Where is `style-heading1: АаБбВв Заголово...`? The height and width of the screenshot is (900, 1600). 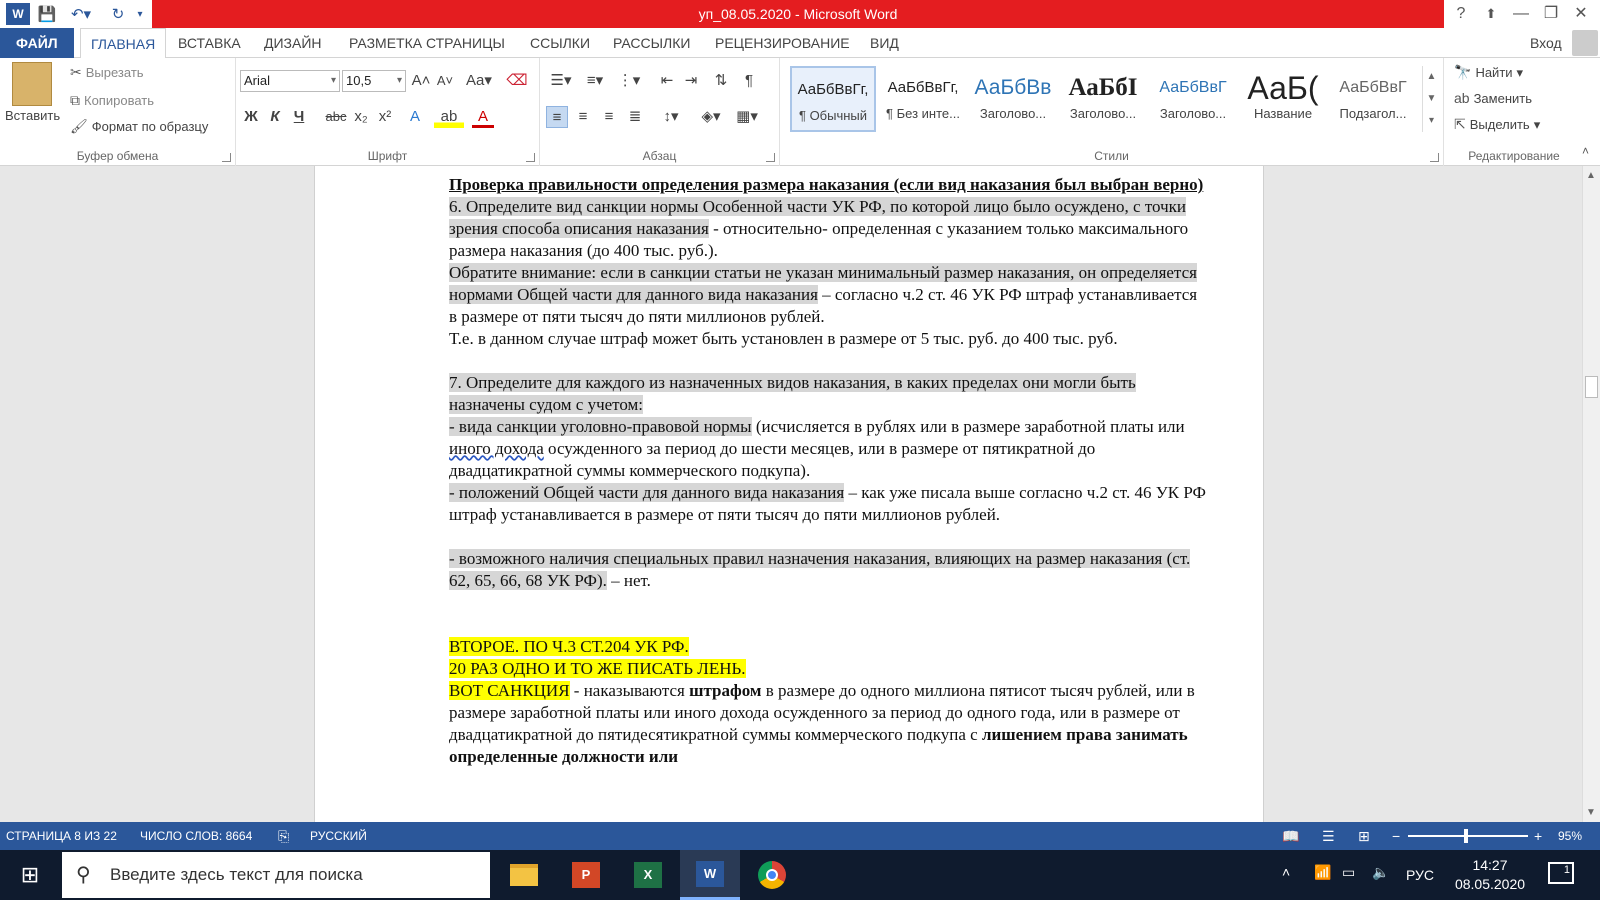
style-heading1: АаБбВв Заголово... is located at coordinates (1013, 99).